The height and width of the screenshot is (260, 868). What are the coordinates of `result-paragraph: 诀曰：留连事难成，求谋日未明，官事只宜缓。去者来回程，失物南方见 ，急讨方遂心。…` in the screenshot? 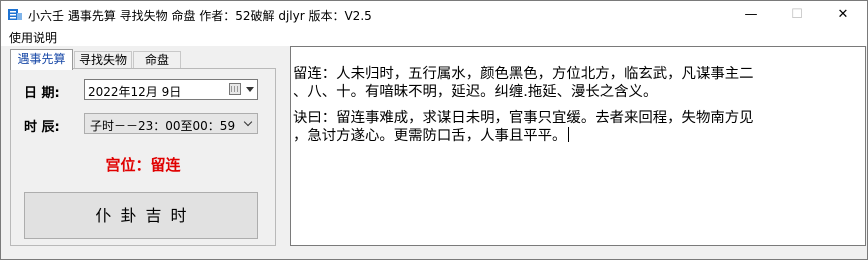 It's located at (570, 127).